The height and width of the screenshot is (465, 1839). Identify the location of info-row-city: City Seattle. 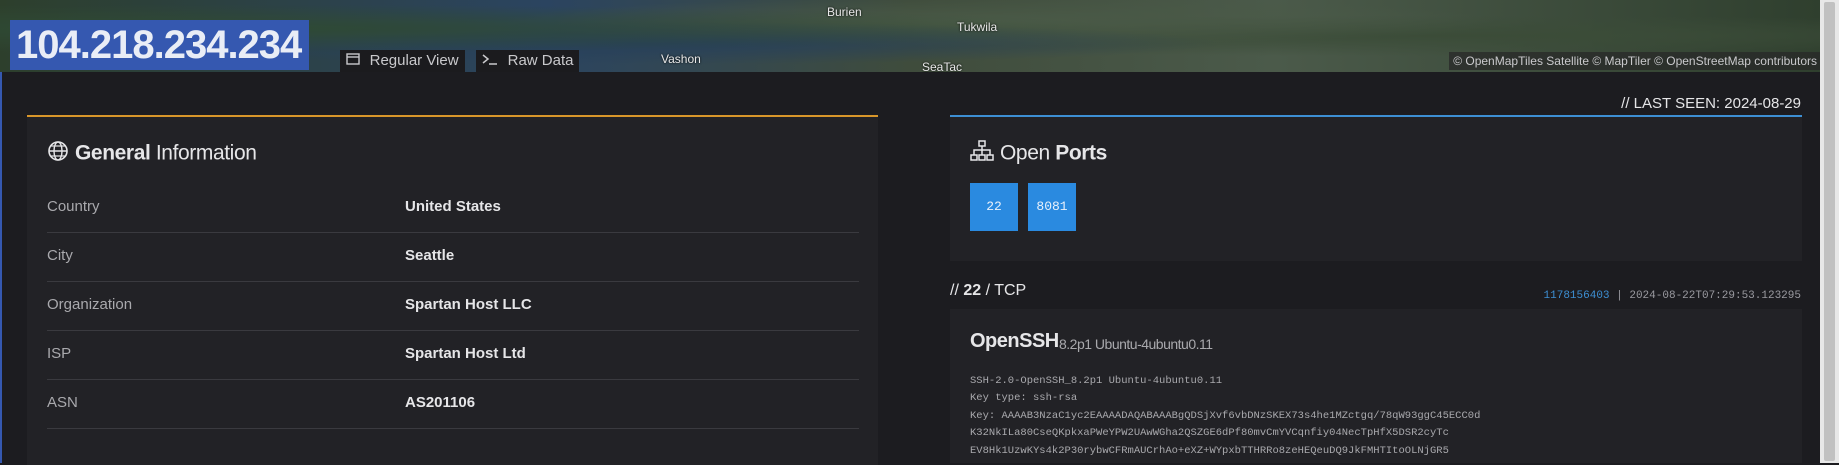
(453, 257).